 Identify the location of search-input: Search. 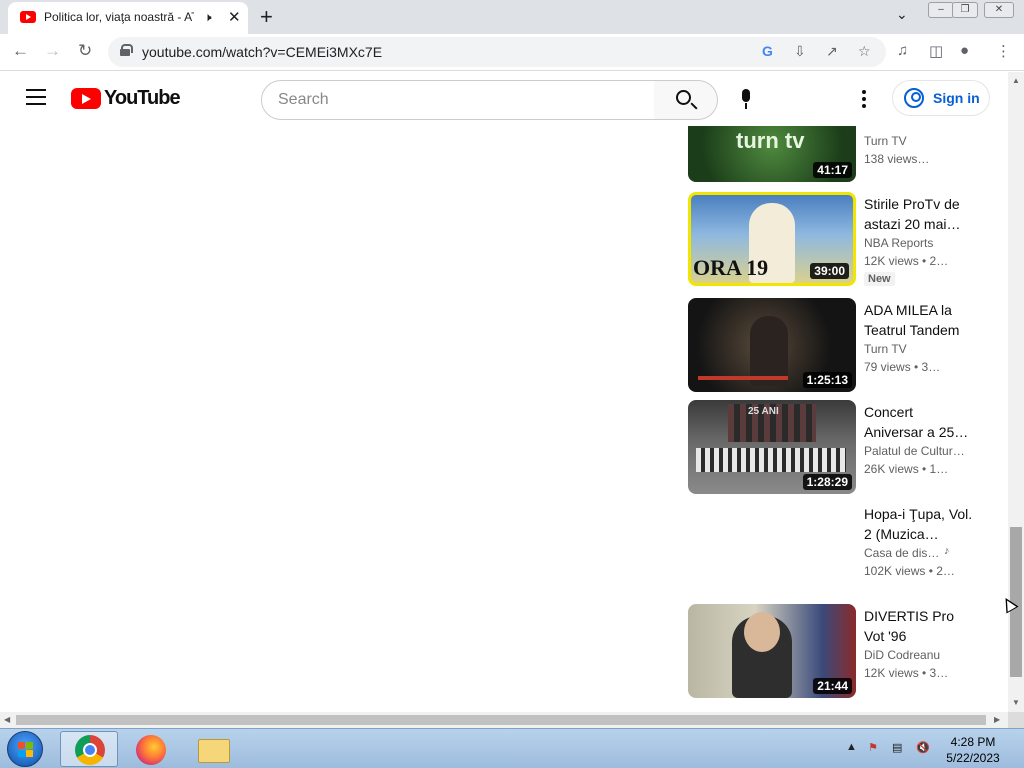
(458, 100).